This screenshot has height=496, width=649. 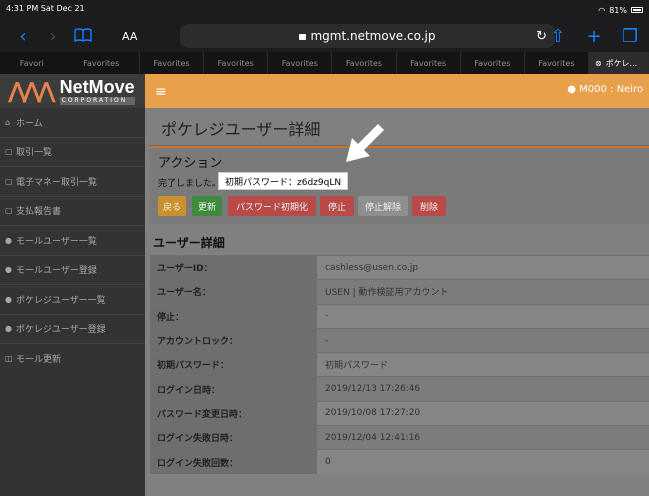 What do you see at coordinates (618, 10) in the screenshot?
I see `battery-percent: 81%` at bounding box center [618, 10].